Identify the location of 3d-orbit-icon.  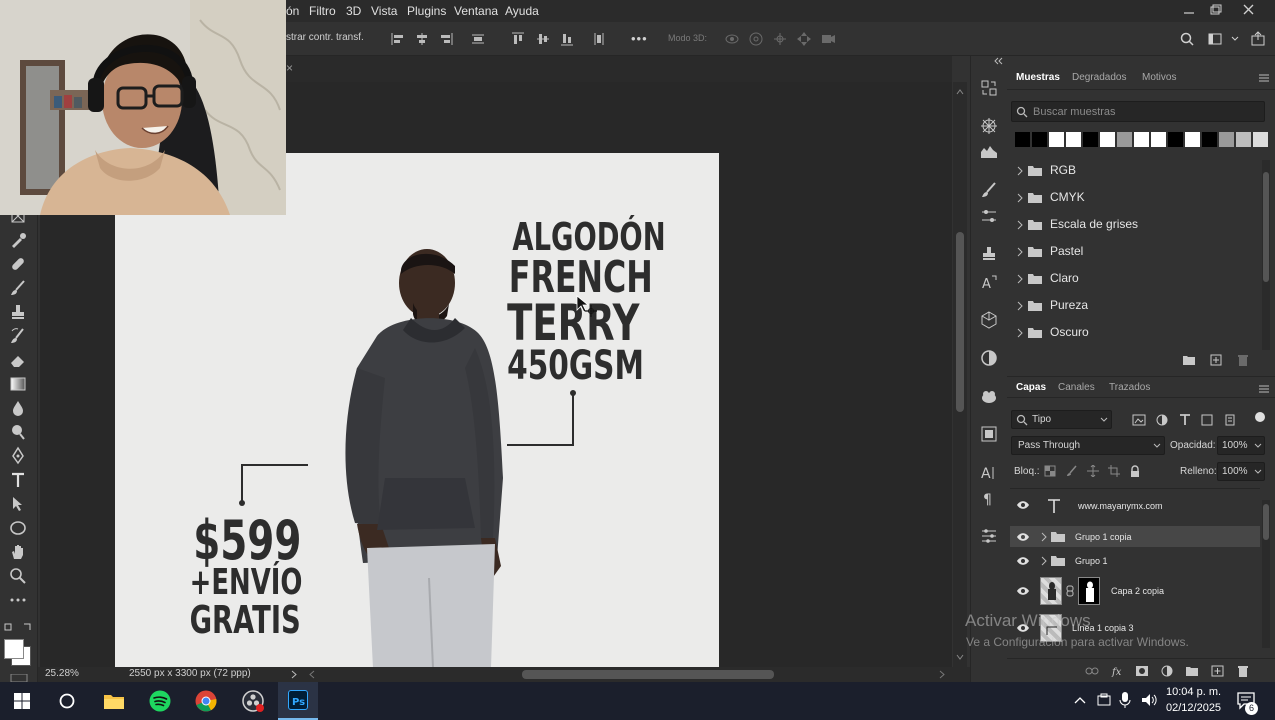
(732, 39).